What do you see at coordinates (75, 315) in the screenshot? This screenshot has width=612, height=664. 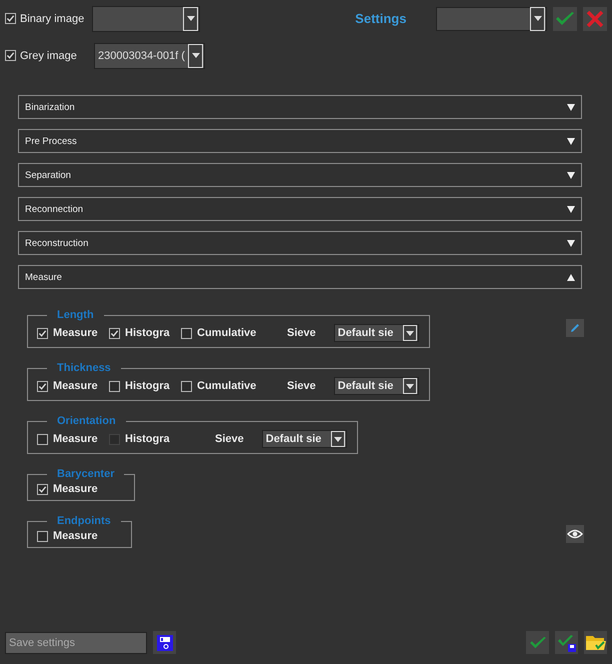 I see `group-title: Length` at bounding box center [75, 315].